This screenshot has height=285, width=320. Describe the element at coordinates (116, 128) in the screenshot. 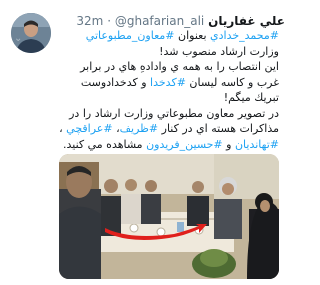

I see `tweet-text-segment: ،` at that location.